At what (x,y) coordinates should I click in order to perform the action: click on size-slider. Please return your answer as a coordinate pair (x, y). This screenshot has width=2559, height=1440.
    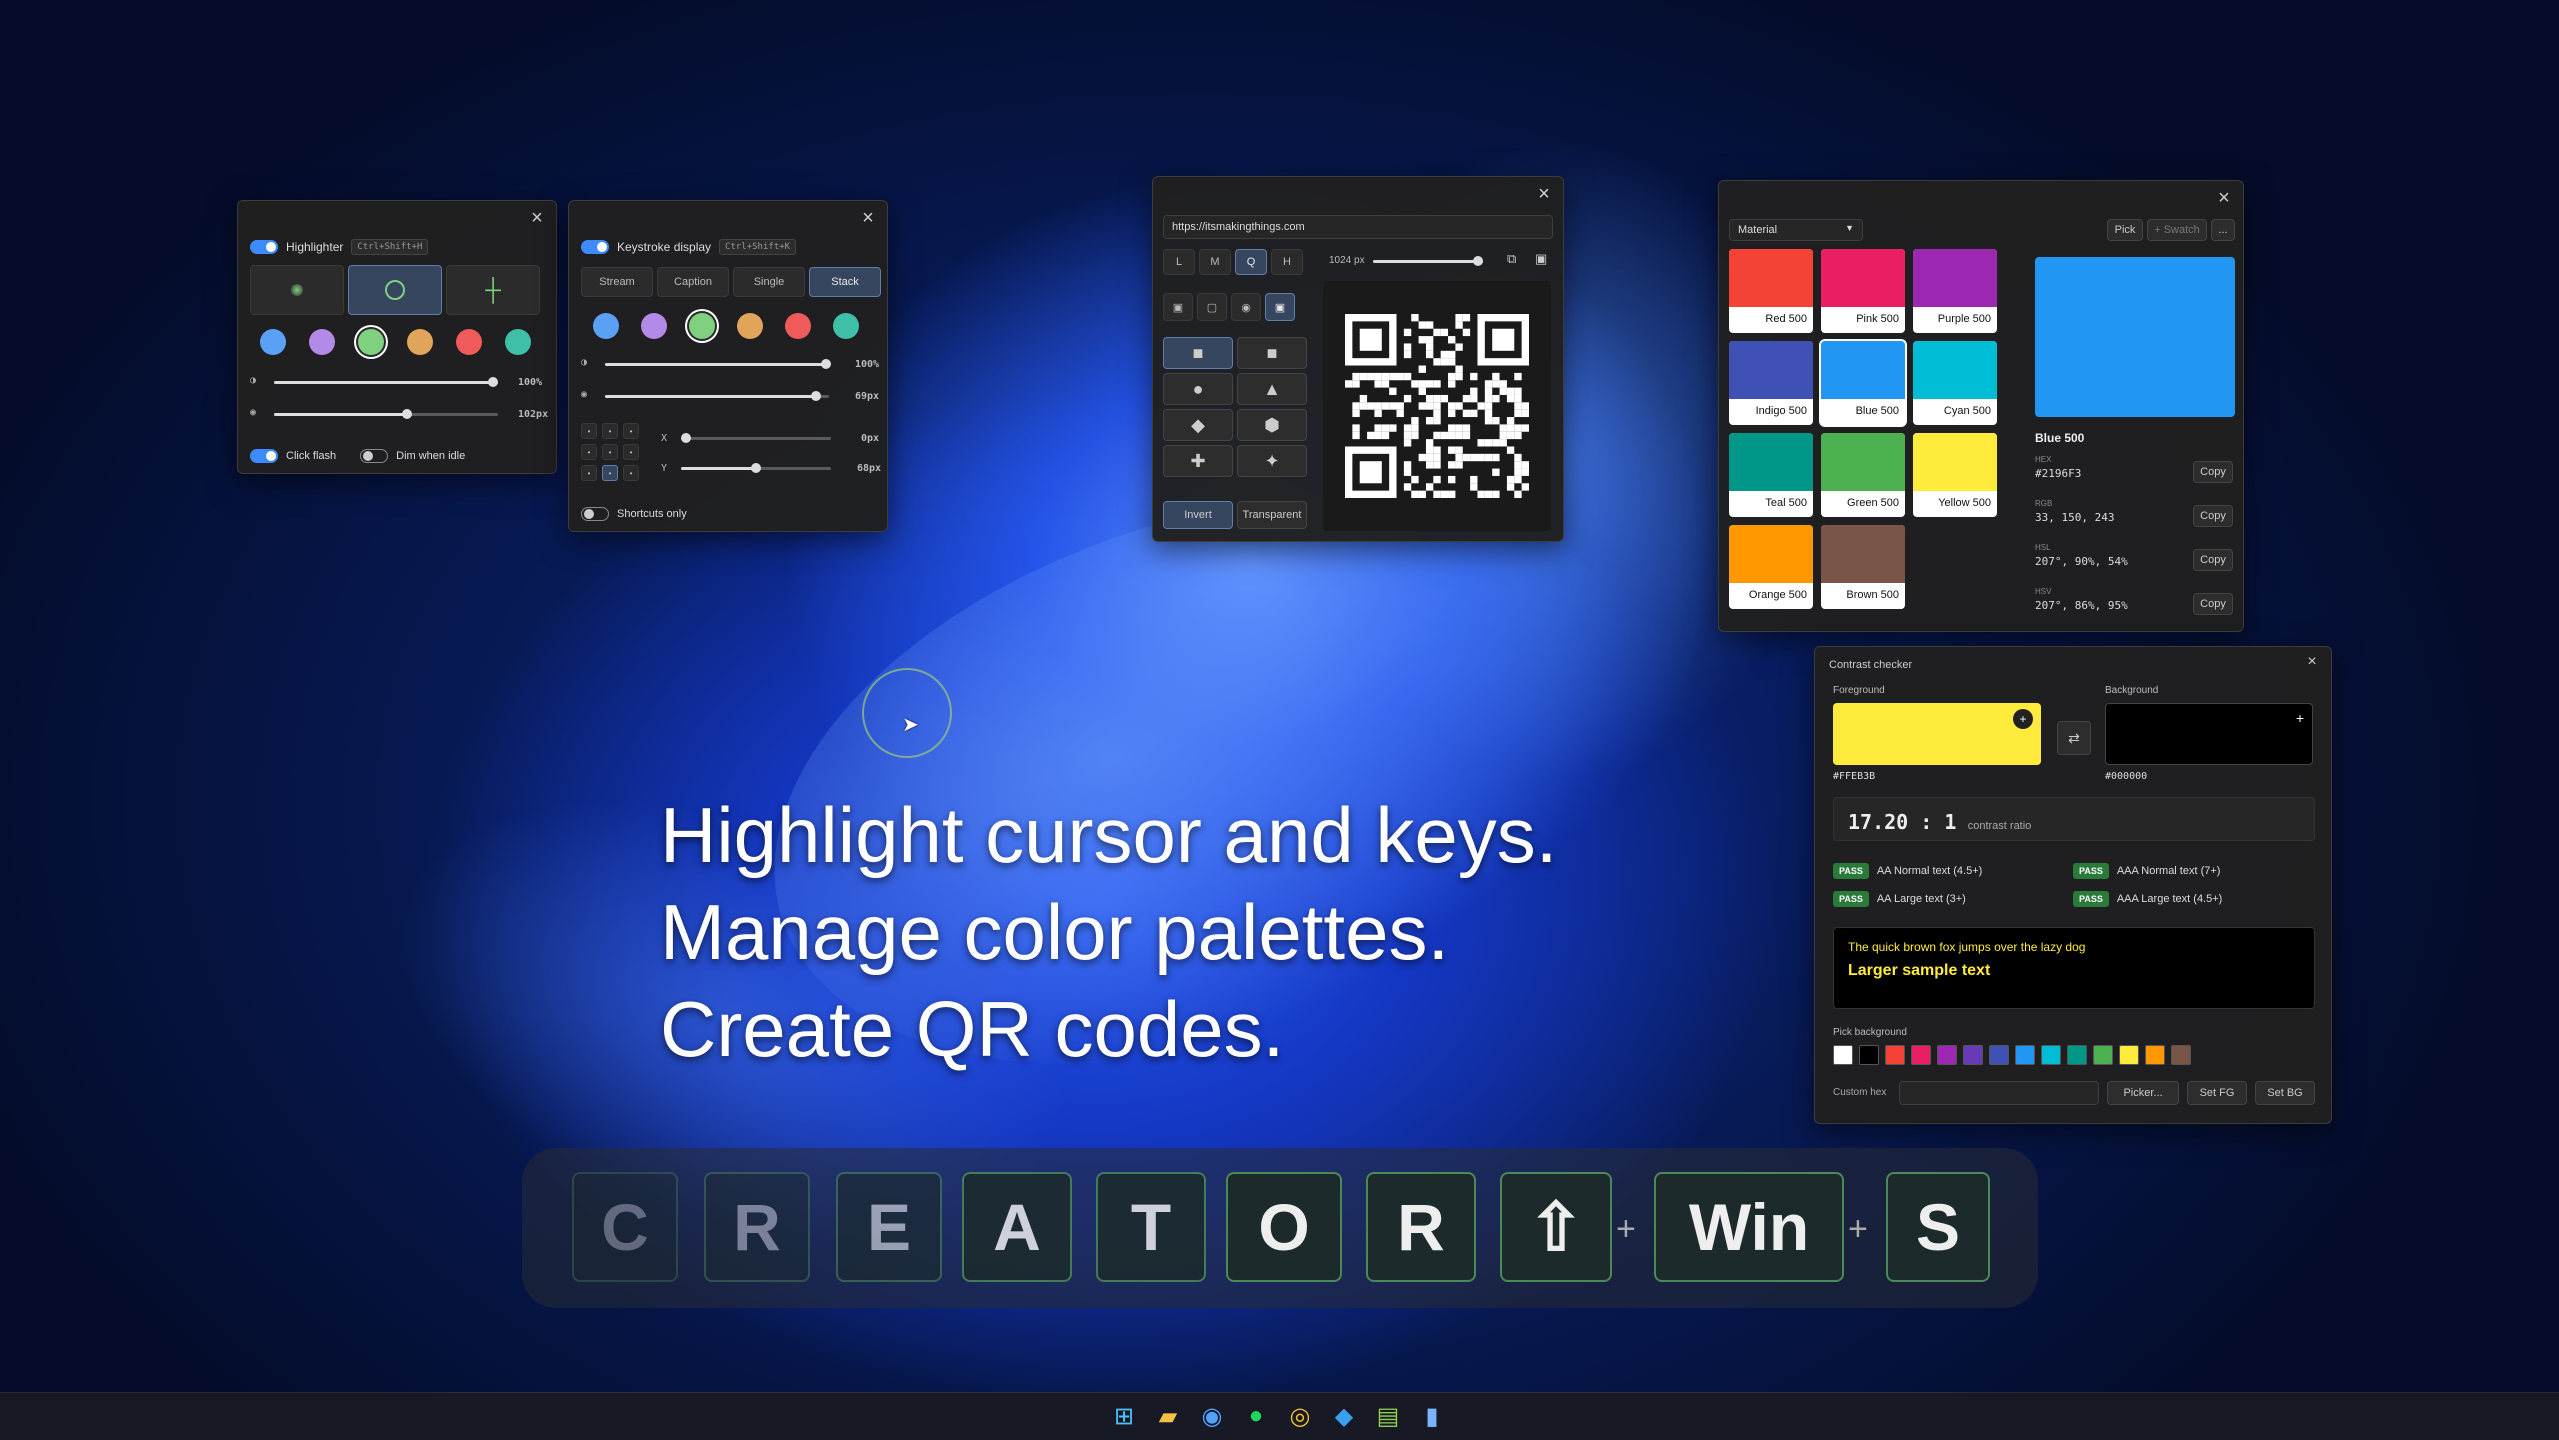
    Looking at the image, I should click on (386, 414).